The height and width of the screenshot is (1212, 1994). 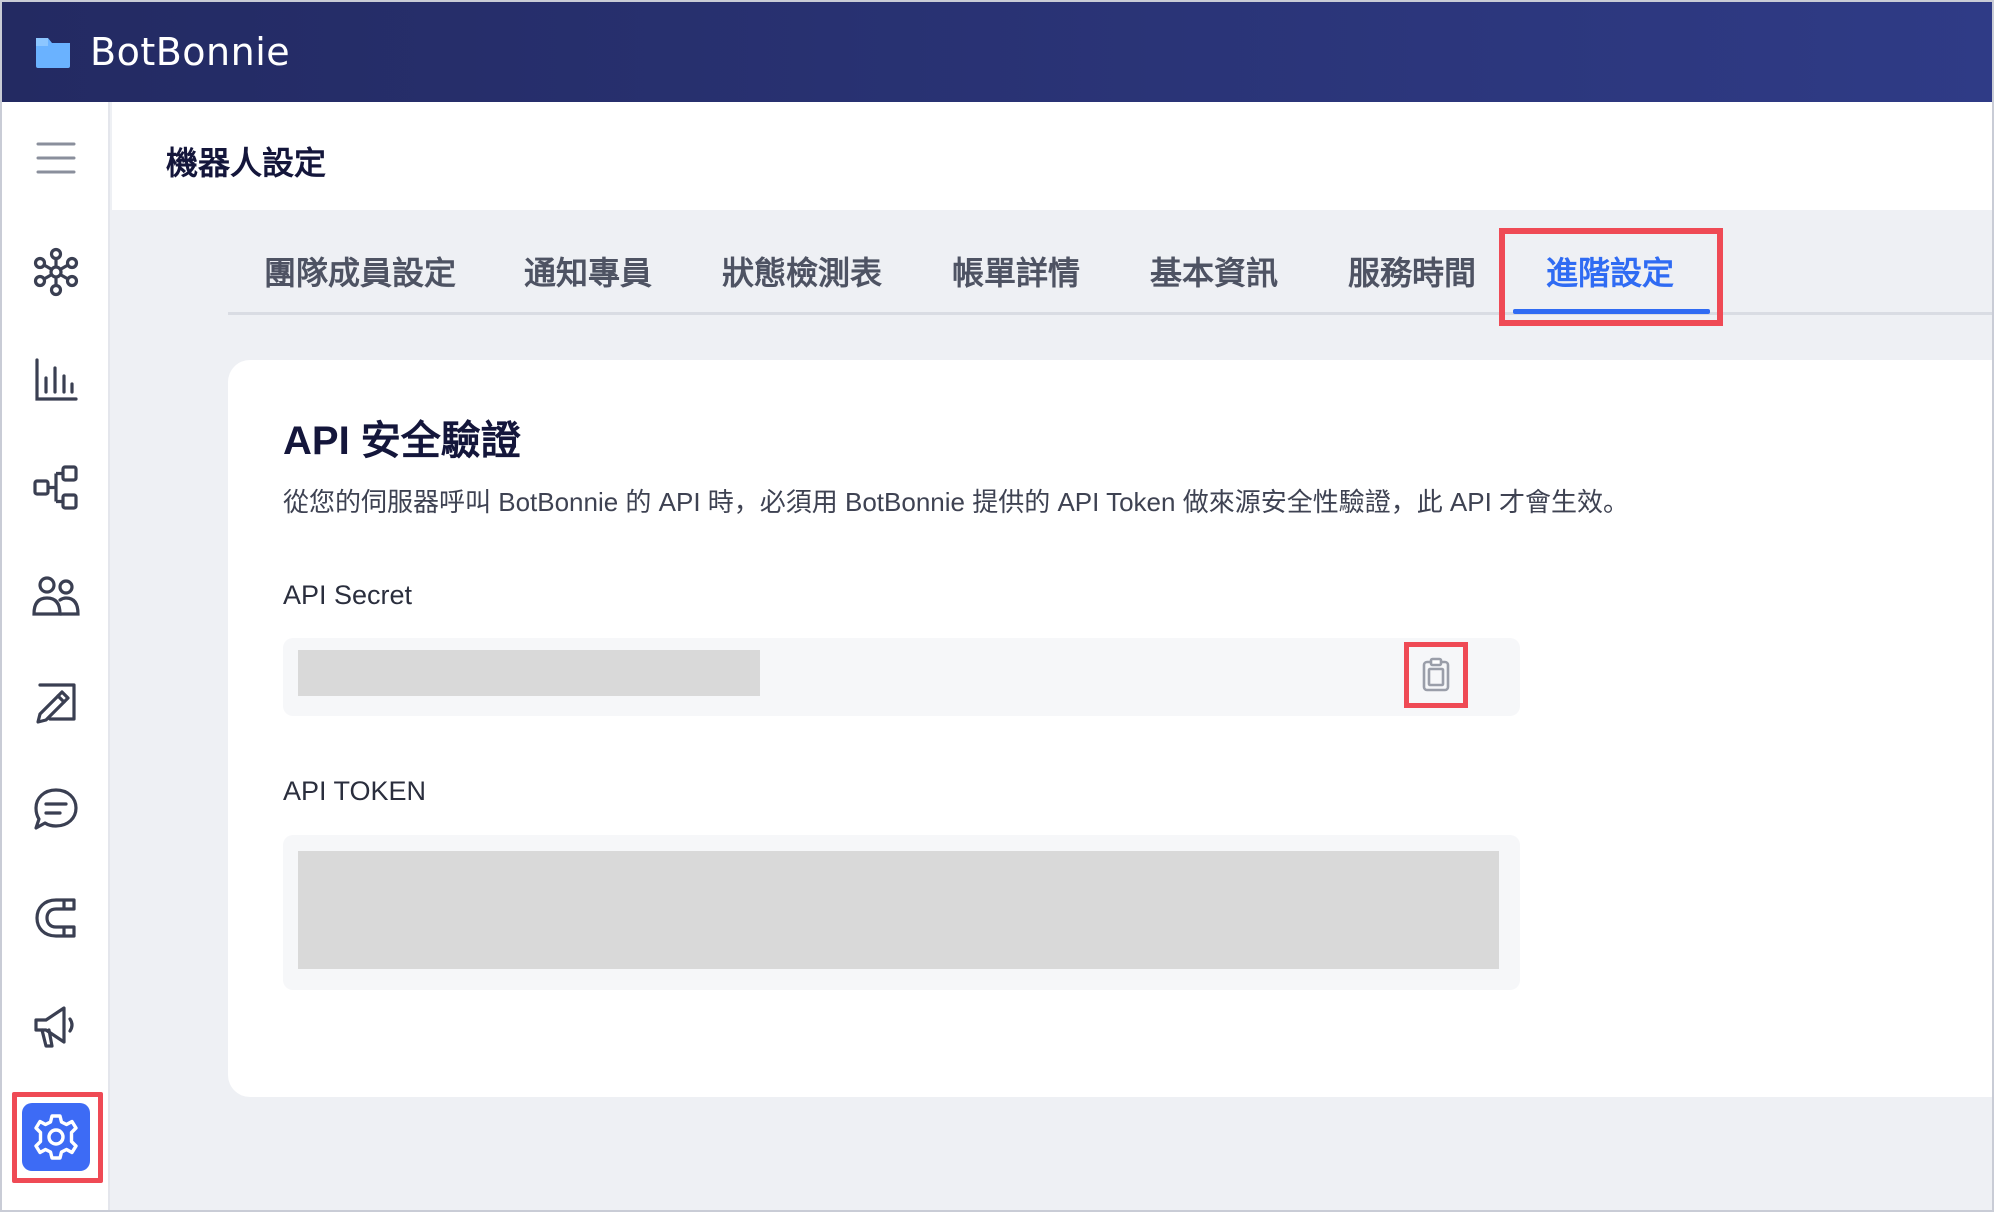 What do you see at coordinates (1611, 277) in the screenshot?
I see `tab-highlight` at bounding box center [1611, 277].